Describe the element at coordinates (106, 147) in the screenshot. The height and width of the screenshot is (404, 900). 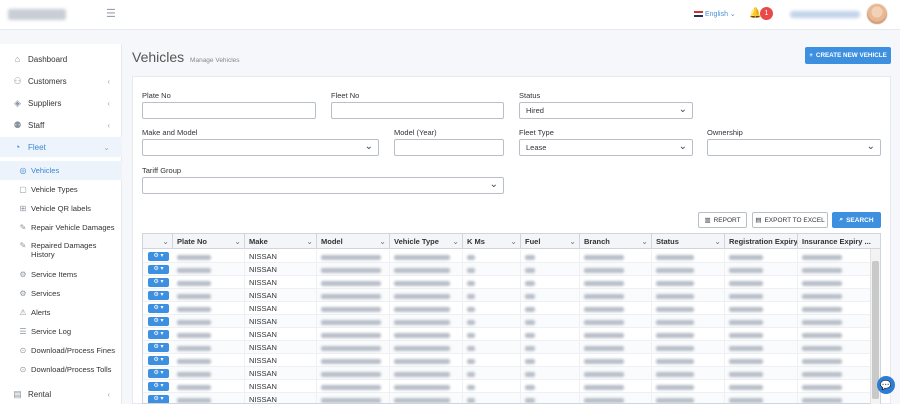
I see `chevron-down-icon: ⌄` at that location.